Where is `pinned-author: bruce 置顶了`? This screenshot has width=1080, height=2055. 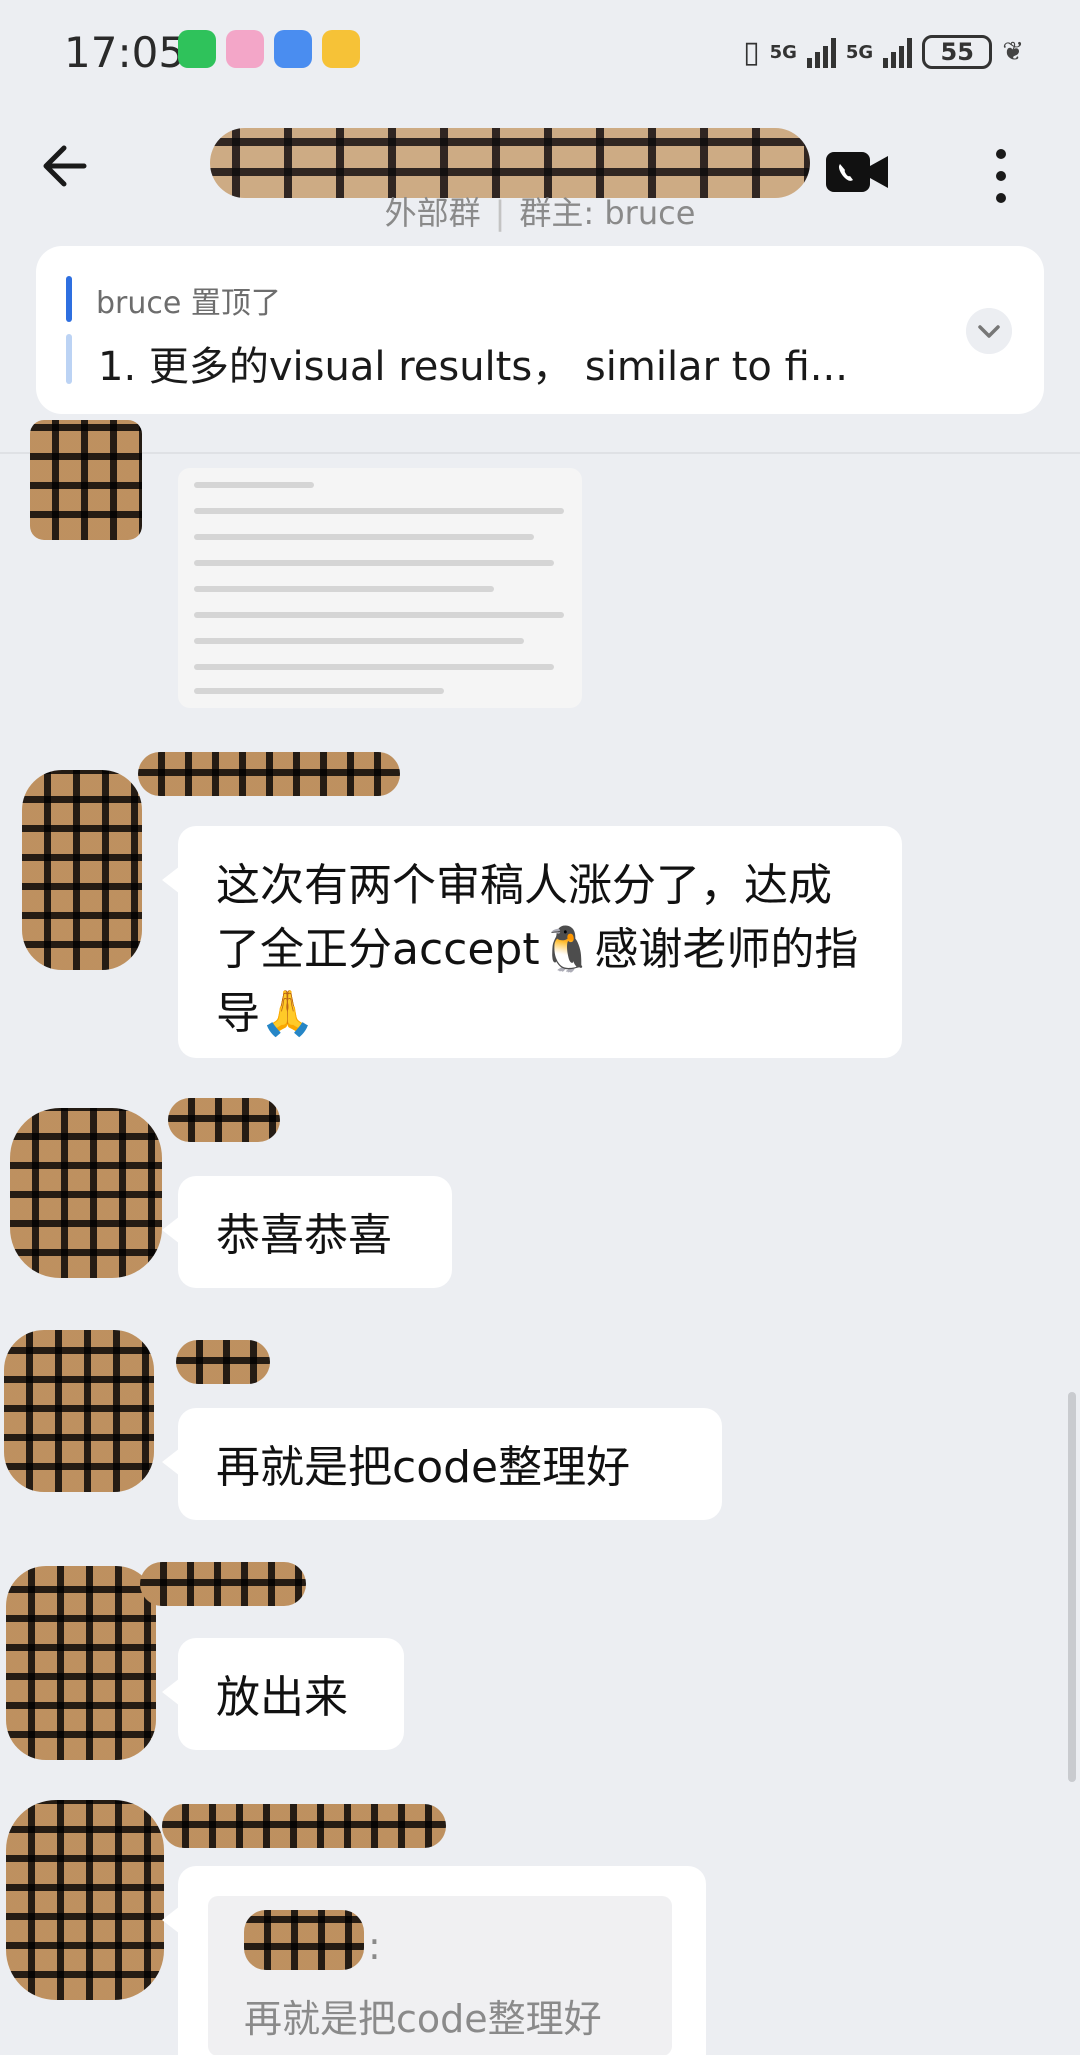
pinned-author: bruce 置顶了 is located at coordinates (188, 303).